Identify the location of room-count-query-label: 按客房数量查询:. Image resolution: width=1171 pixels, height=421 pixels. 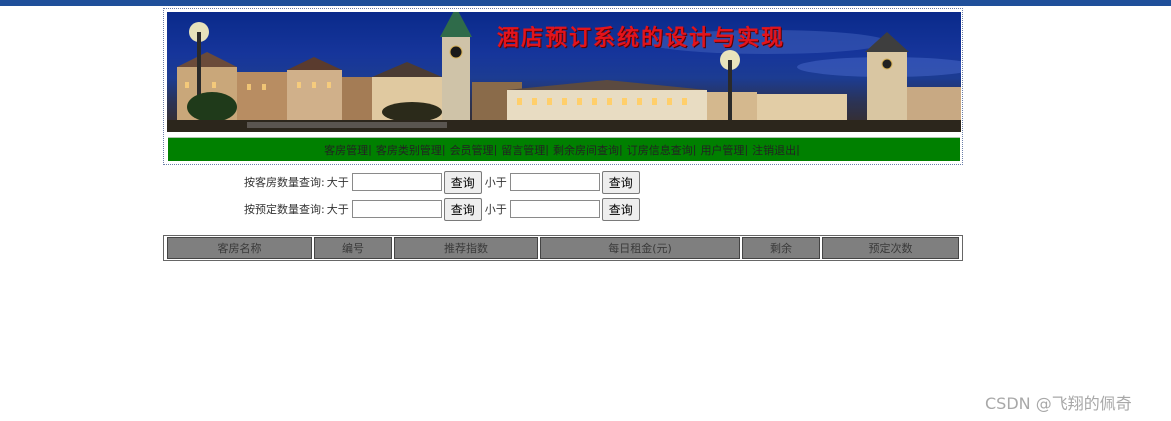
(284, 182).